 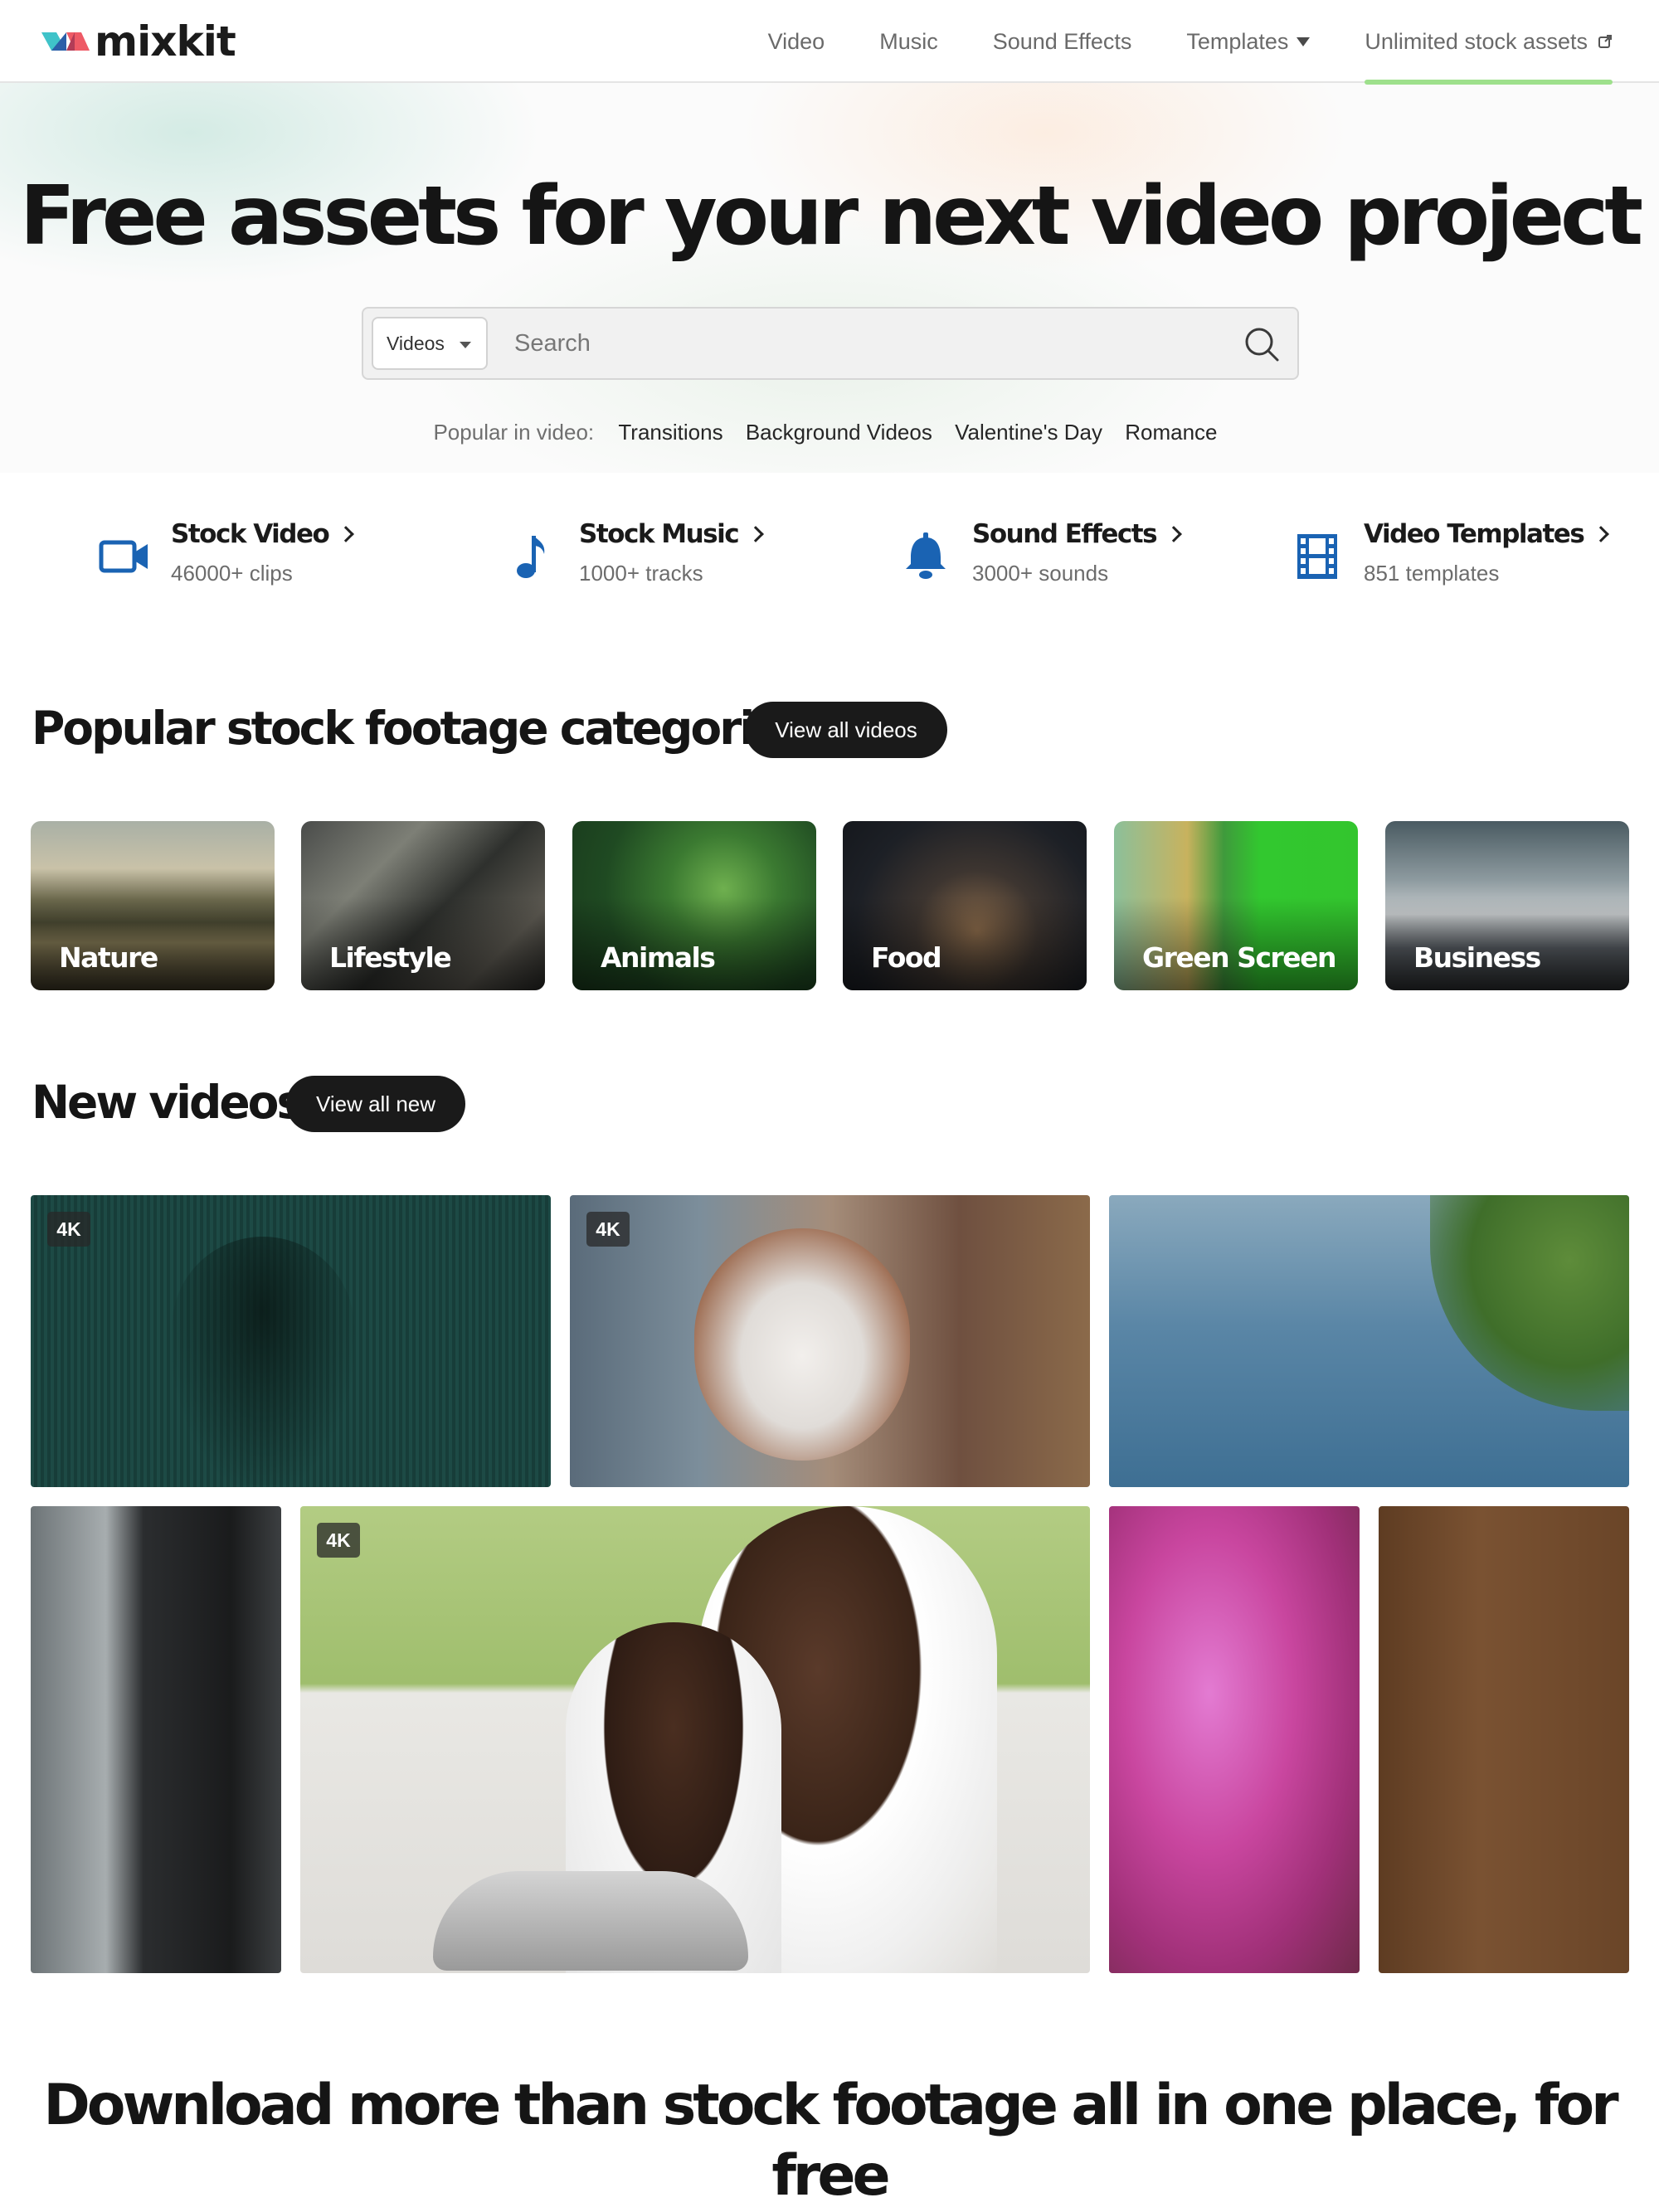 I want to click on nav-sound-effects: Sound Effects, so click(x=1062, y=41).